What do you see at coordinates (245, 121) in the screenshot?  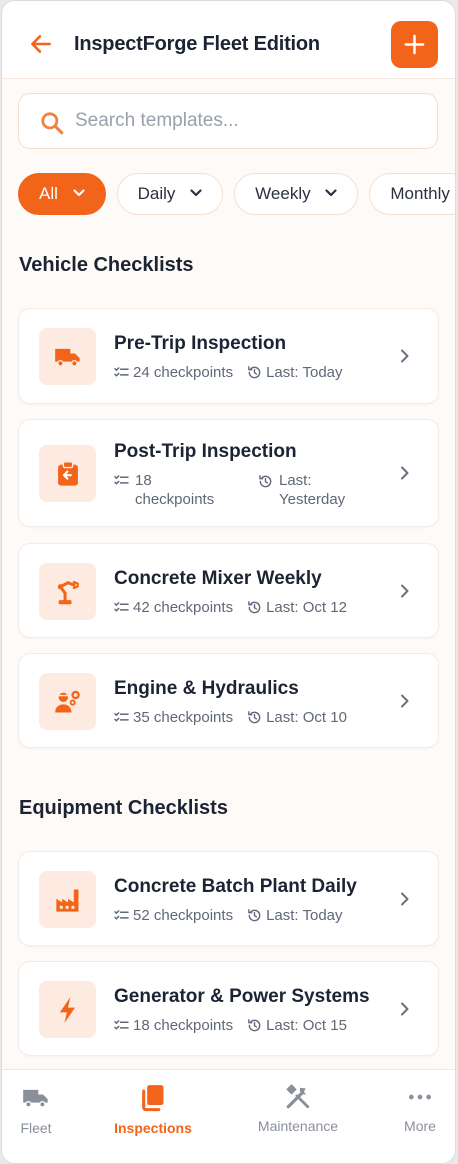 I see `search-input` at bounding box center [245, 121].